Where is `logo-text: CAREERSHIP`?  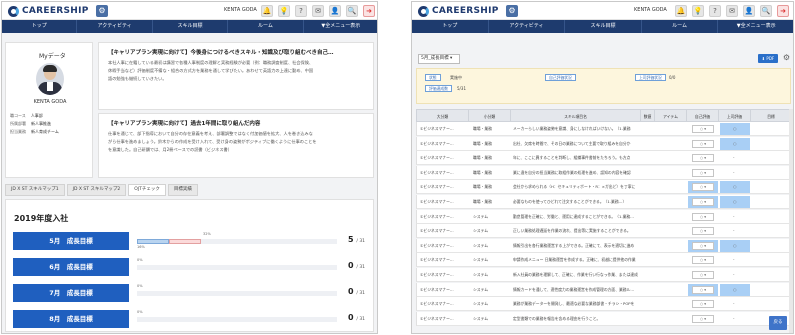
logo-text: CAREERSHIP is located at coordinates (465, 11).